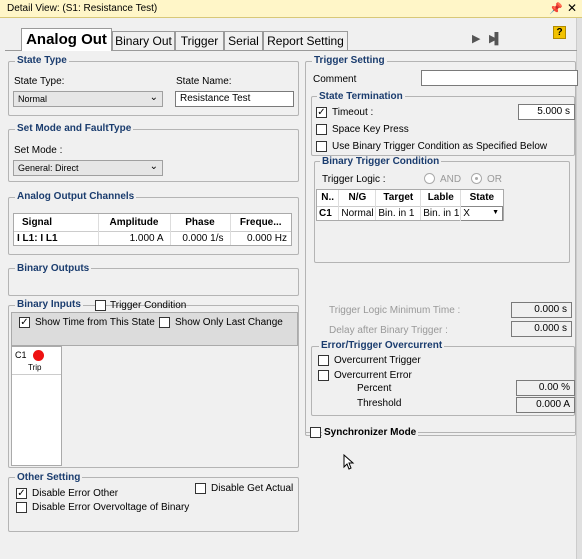 The height and width of the screenshot is (559, 582). What do you see at coordinates (21, 355) in the screenshot?
I see `channel-id: C1` at bounding box center [21, 355].